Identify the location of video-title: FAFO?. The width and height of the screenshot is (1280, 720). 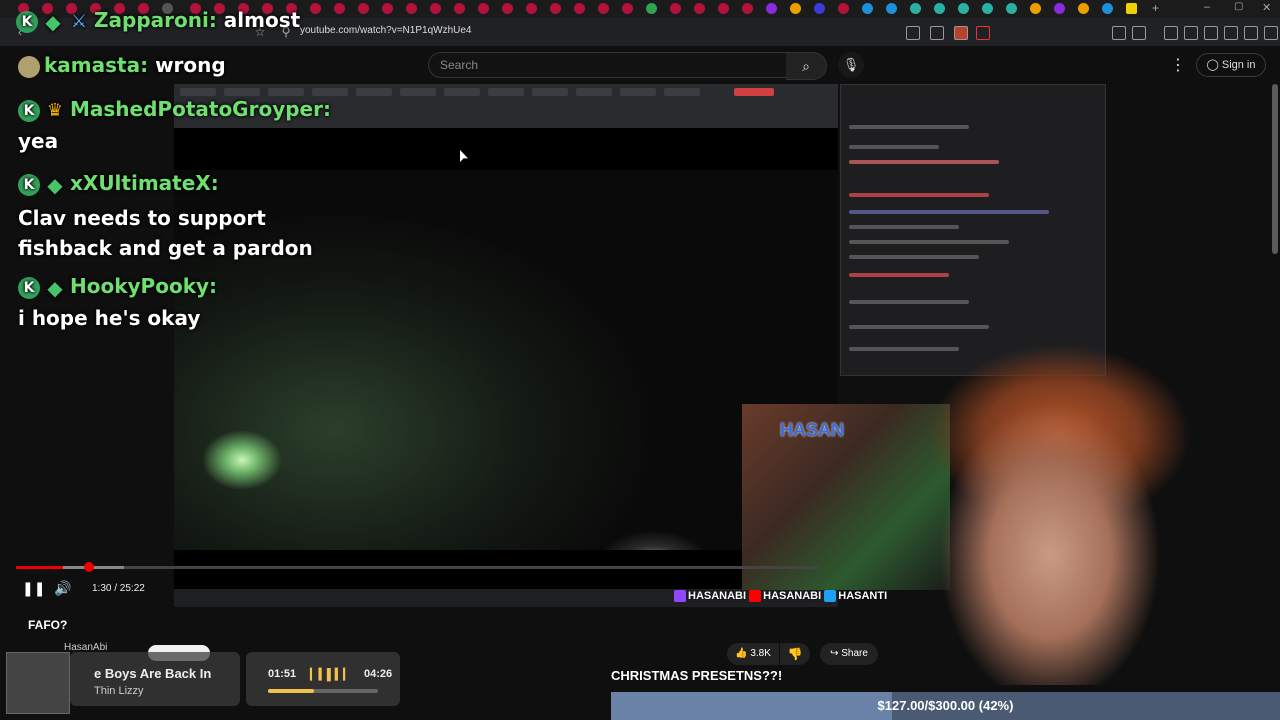
(48, 625).